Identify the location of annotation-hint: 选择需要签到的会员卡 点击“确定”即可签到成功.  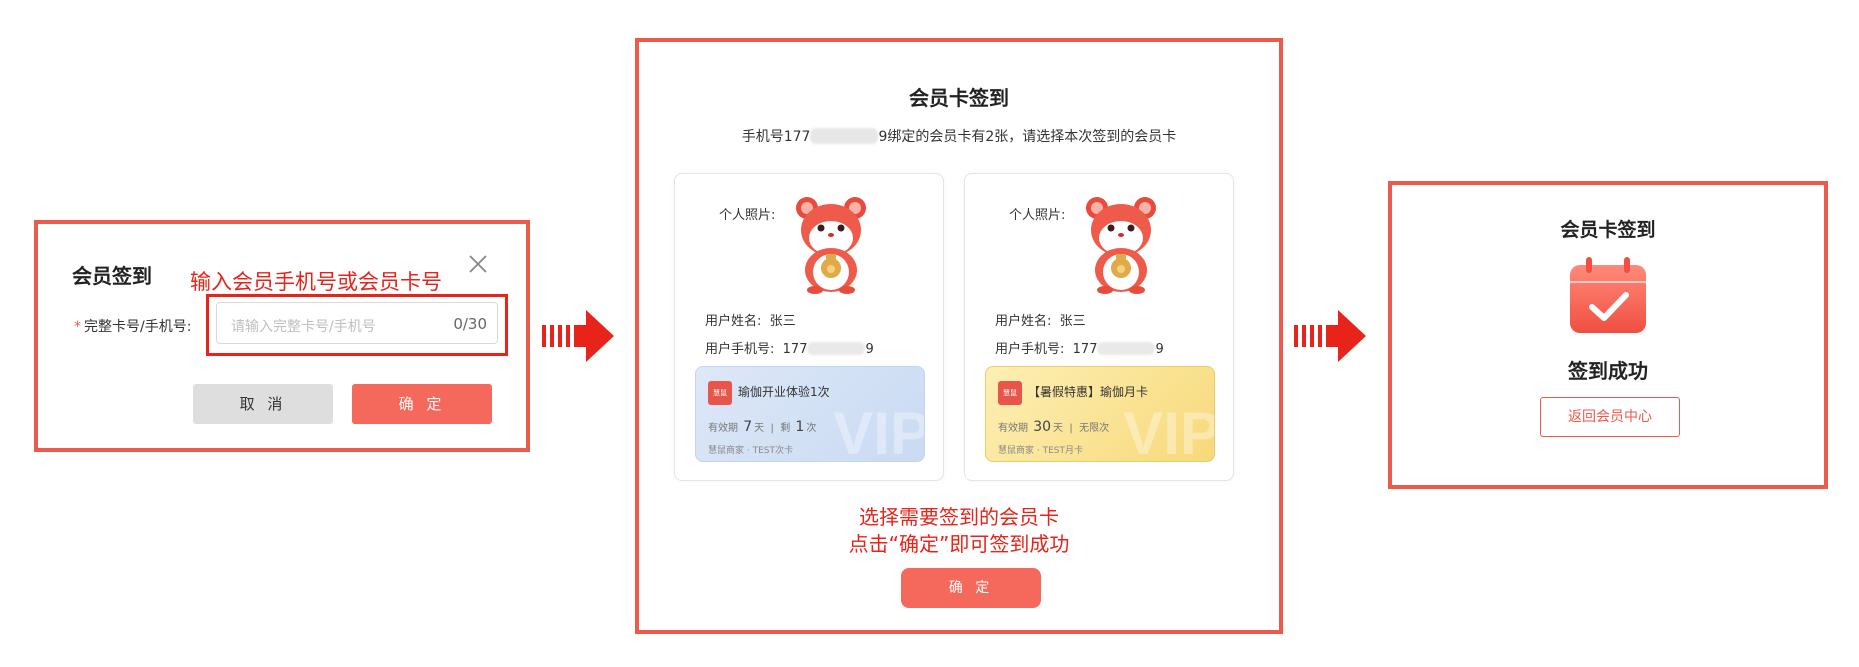
(959, 531).